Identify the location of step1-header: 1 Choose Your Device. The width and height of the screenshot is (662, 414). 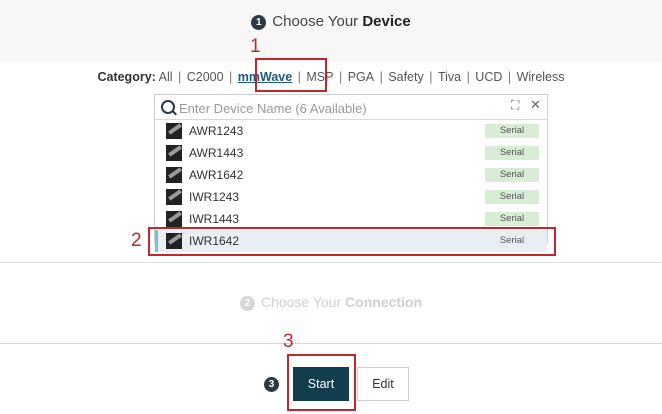
(331, 31).